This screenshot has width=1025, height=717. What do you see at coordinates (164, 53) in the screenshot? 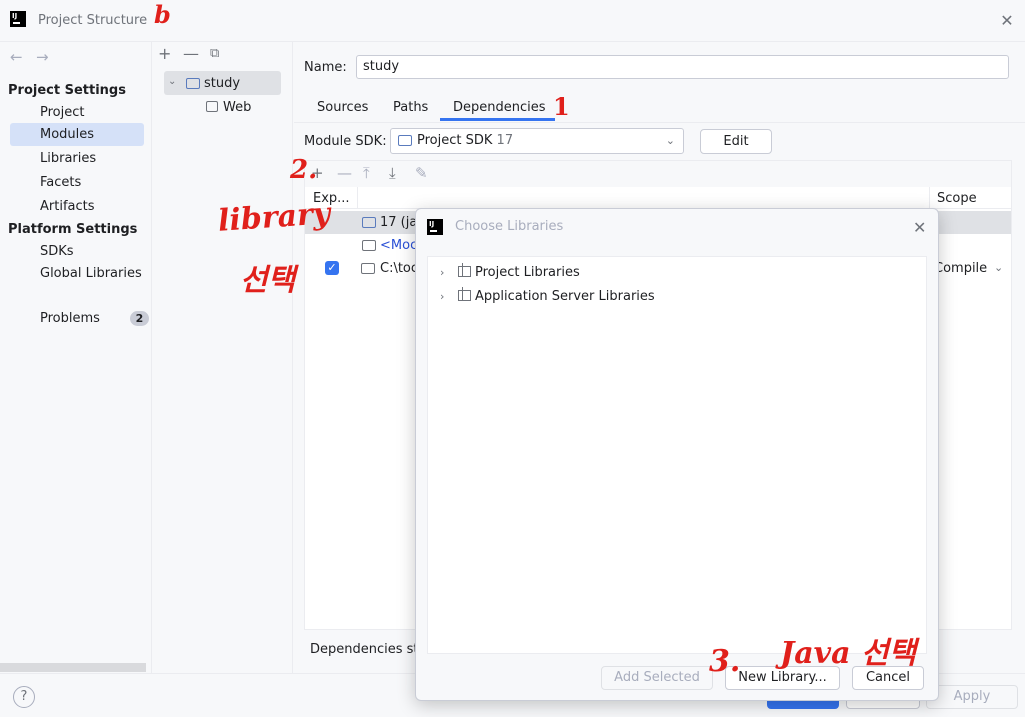
I see `add-icon: +` at bounding box center [164, 53].